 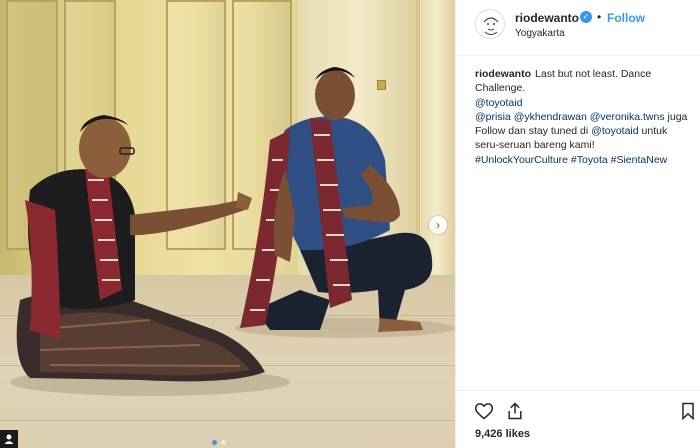 I want to click on hashtag-link: #SientaNew, so click(x=639, y=160).